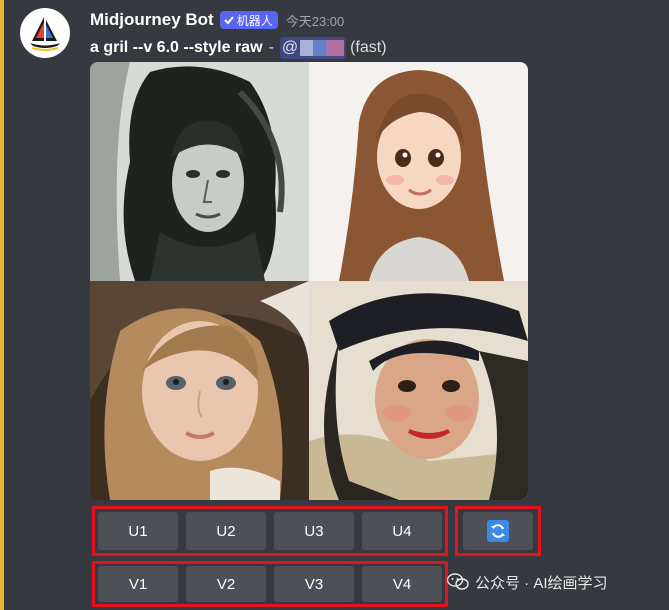  I want to click on bot-badge: 机器人, so click(248, 20).